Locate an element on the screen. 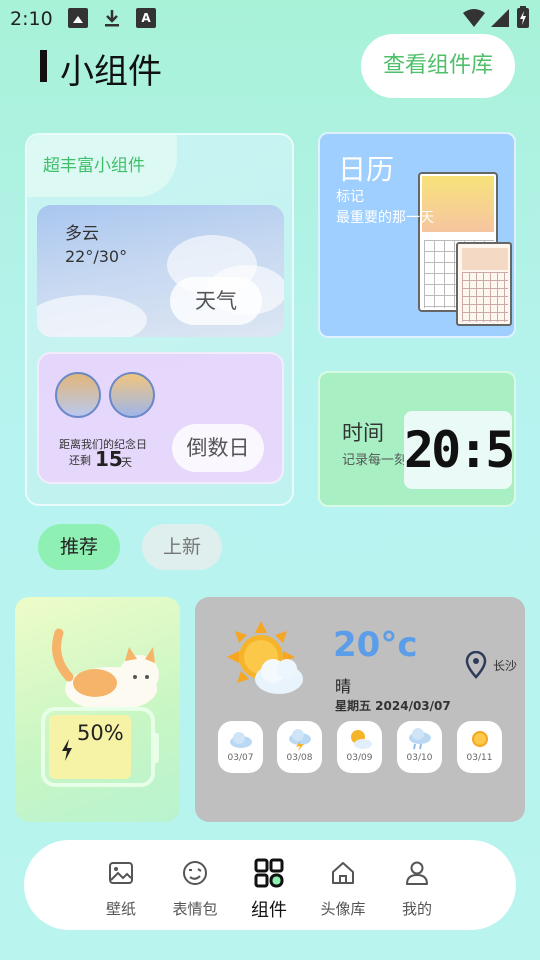 Image resolution: width=540 pixels, height=960 pixels. nav-label: 头像库 is located at coordinates (343, 909).